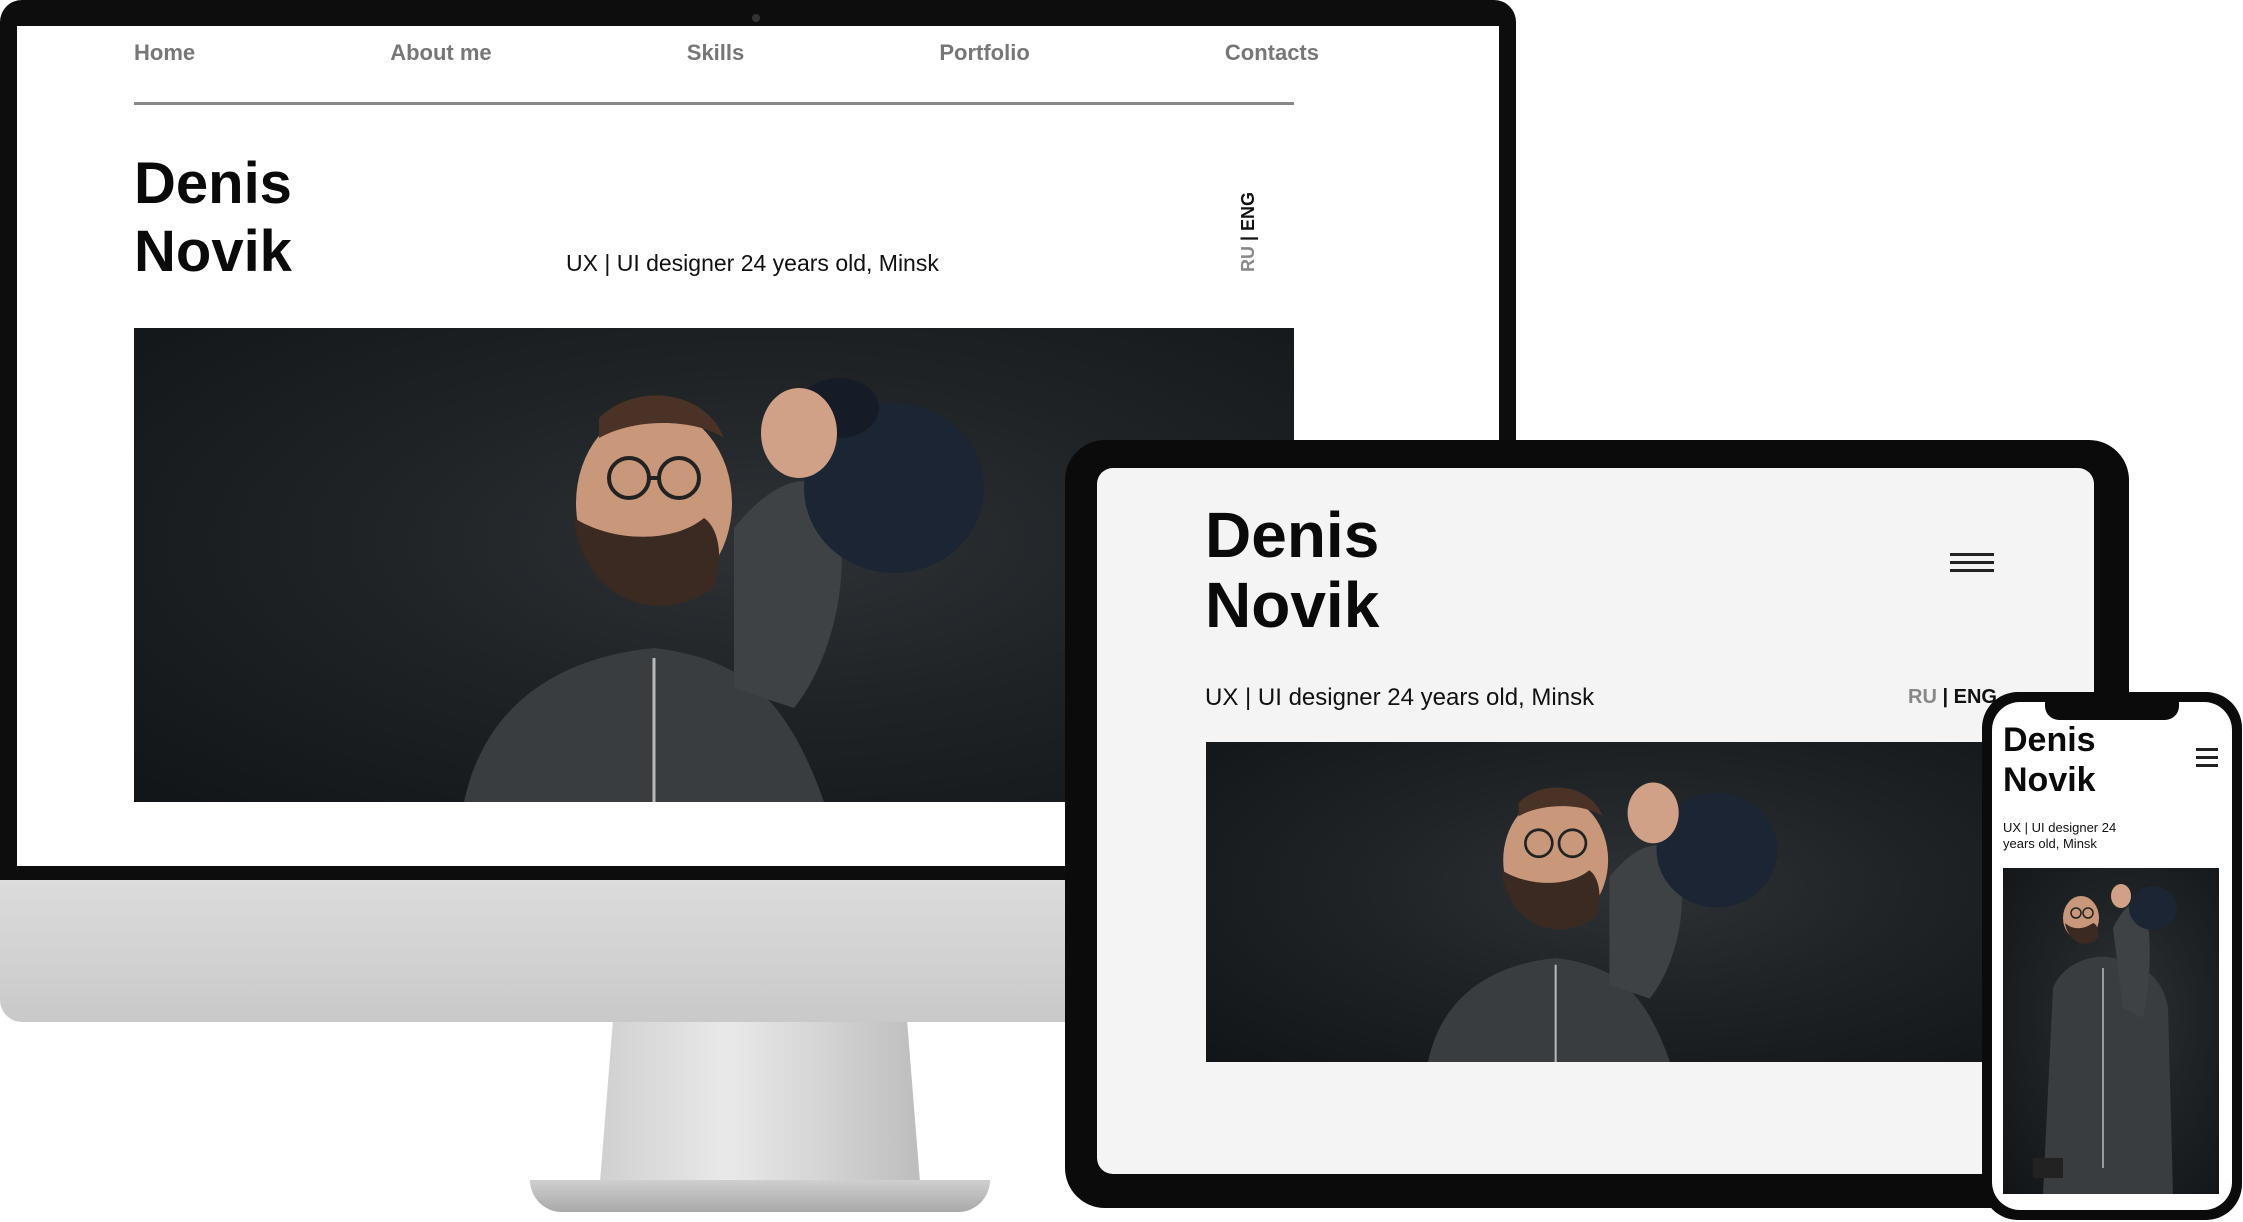 Image resolution: width=2243 pixels, height=1222 pixels. I want to click on phone-notch, so click(2112, 710).